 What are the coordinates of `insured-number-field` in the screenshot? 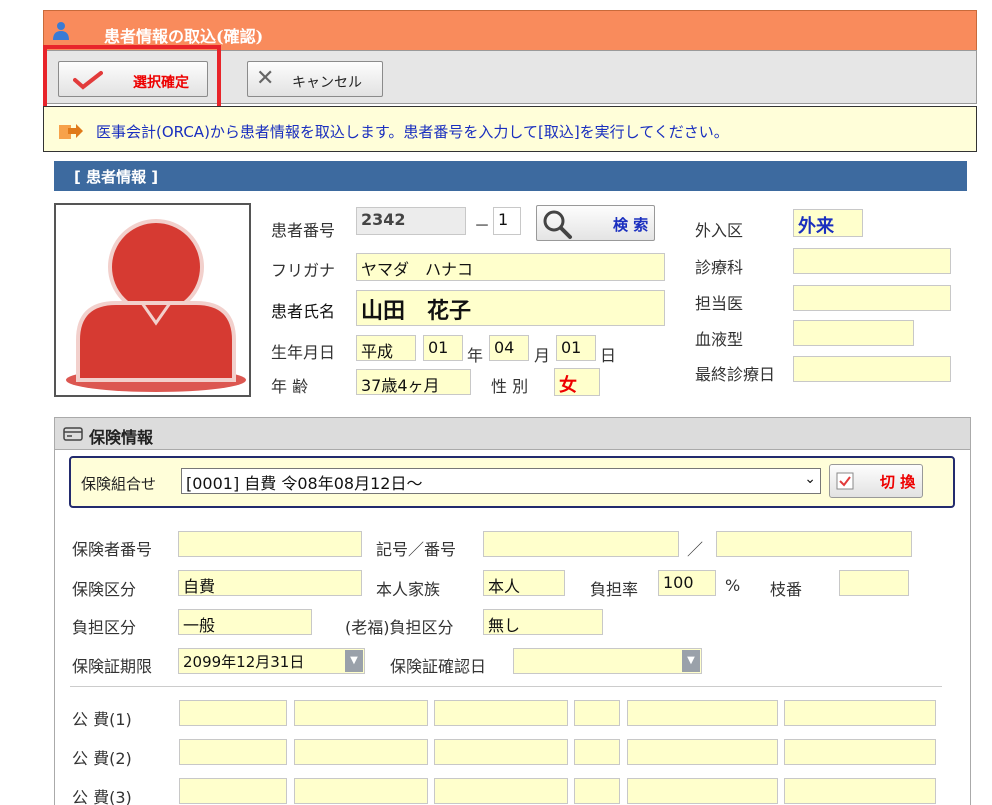 It's located at (814, 544).